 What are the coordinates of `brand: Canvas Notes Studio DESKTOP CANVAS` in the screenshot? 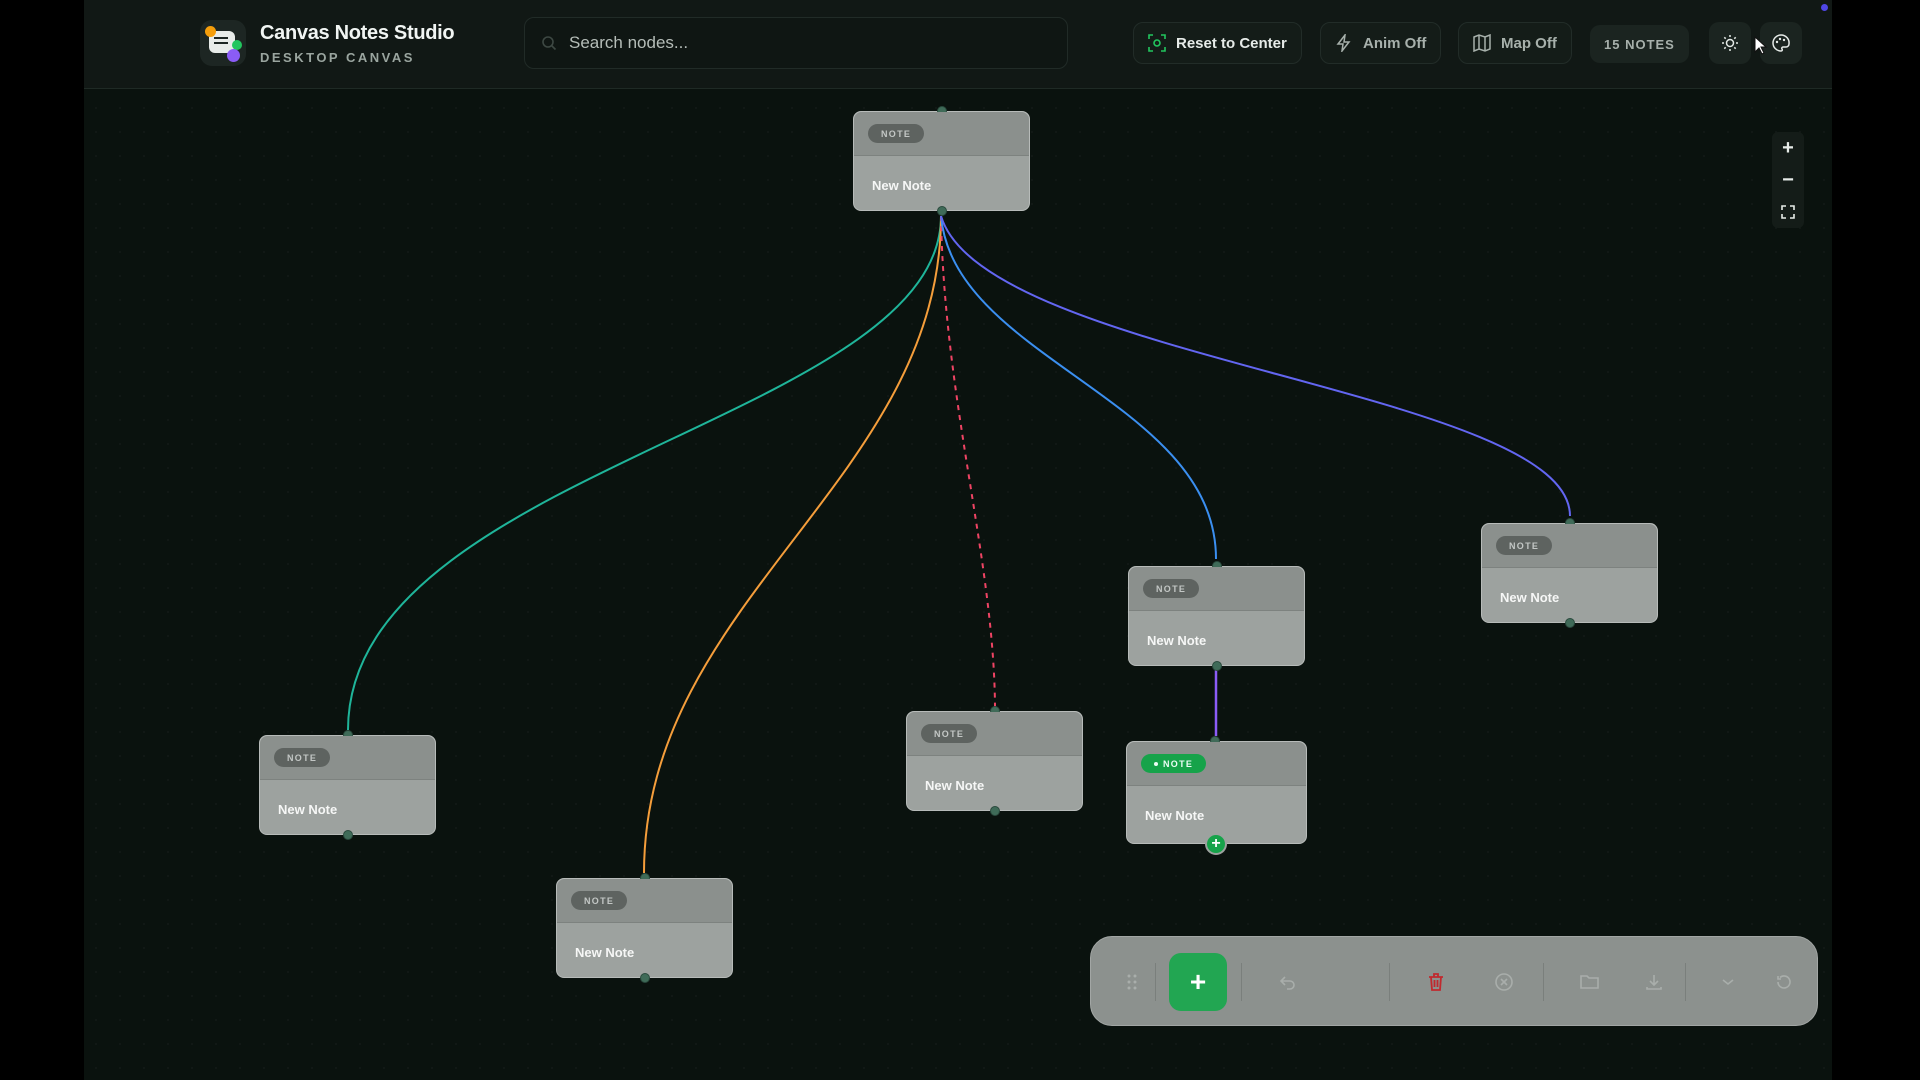 It's located at (327, 43).